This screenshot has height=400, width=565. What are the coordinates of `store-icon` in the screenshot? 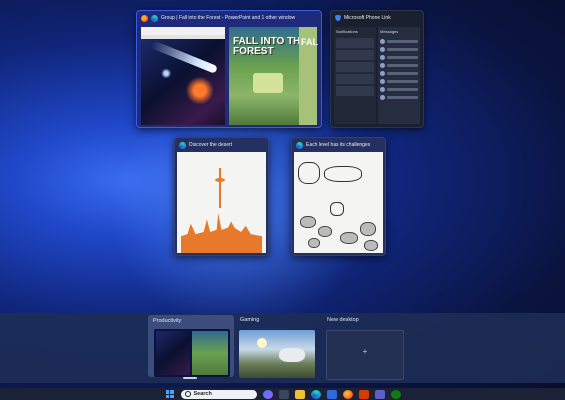 It's located at (331, 394).